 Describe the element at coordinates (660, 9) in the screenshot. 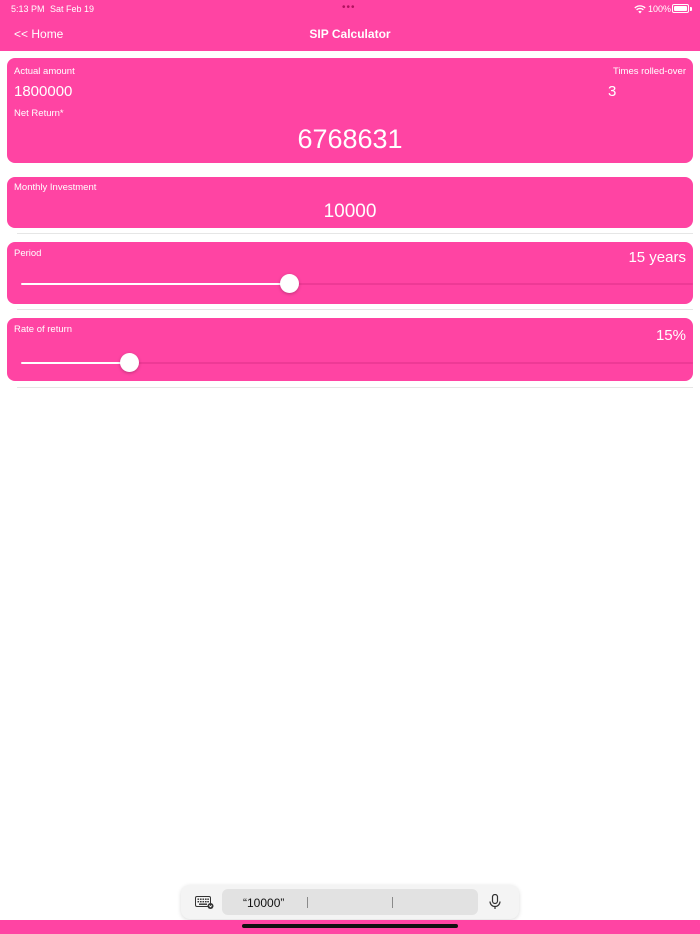

I see `battery-percent: 100%` at that location.